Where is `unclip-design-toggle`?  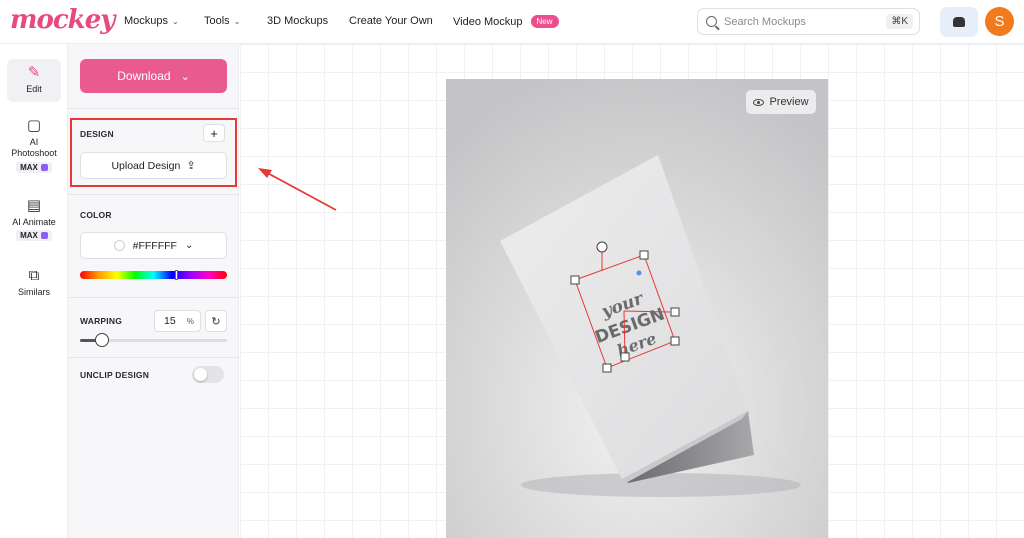 unclip-design-toggle is located at coordinates (208, 374).